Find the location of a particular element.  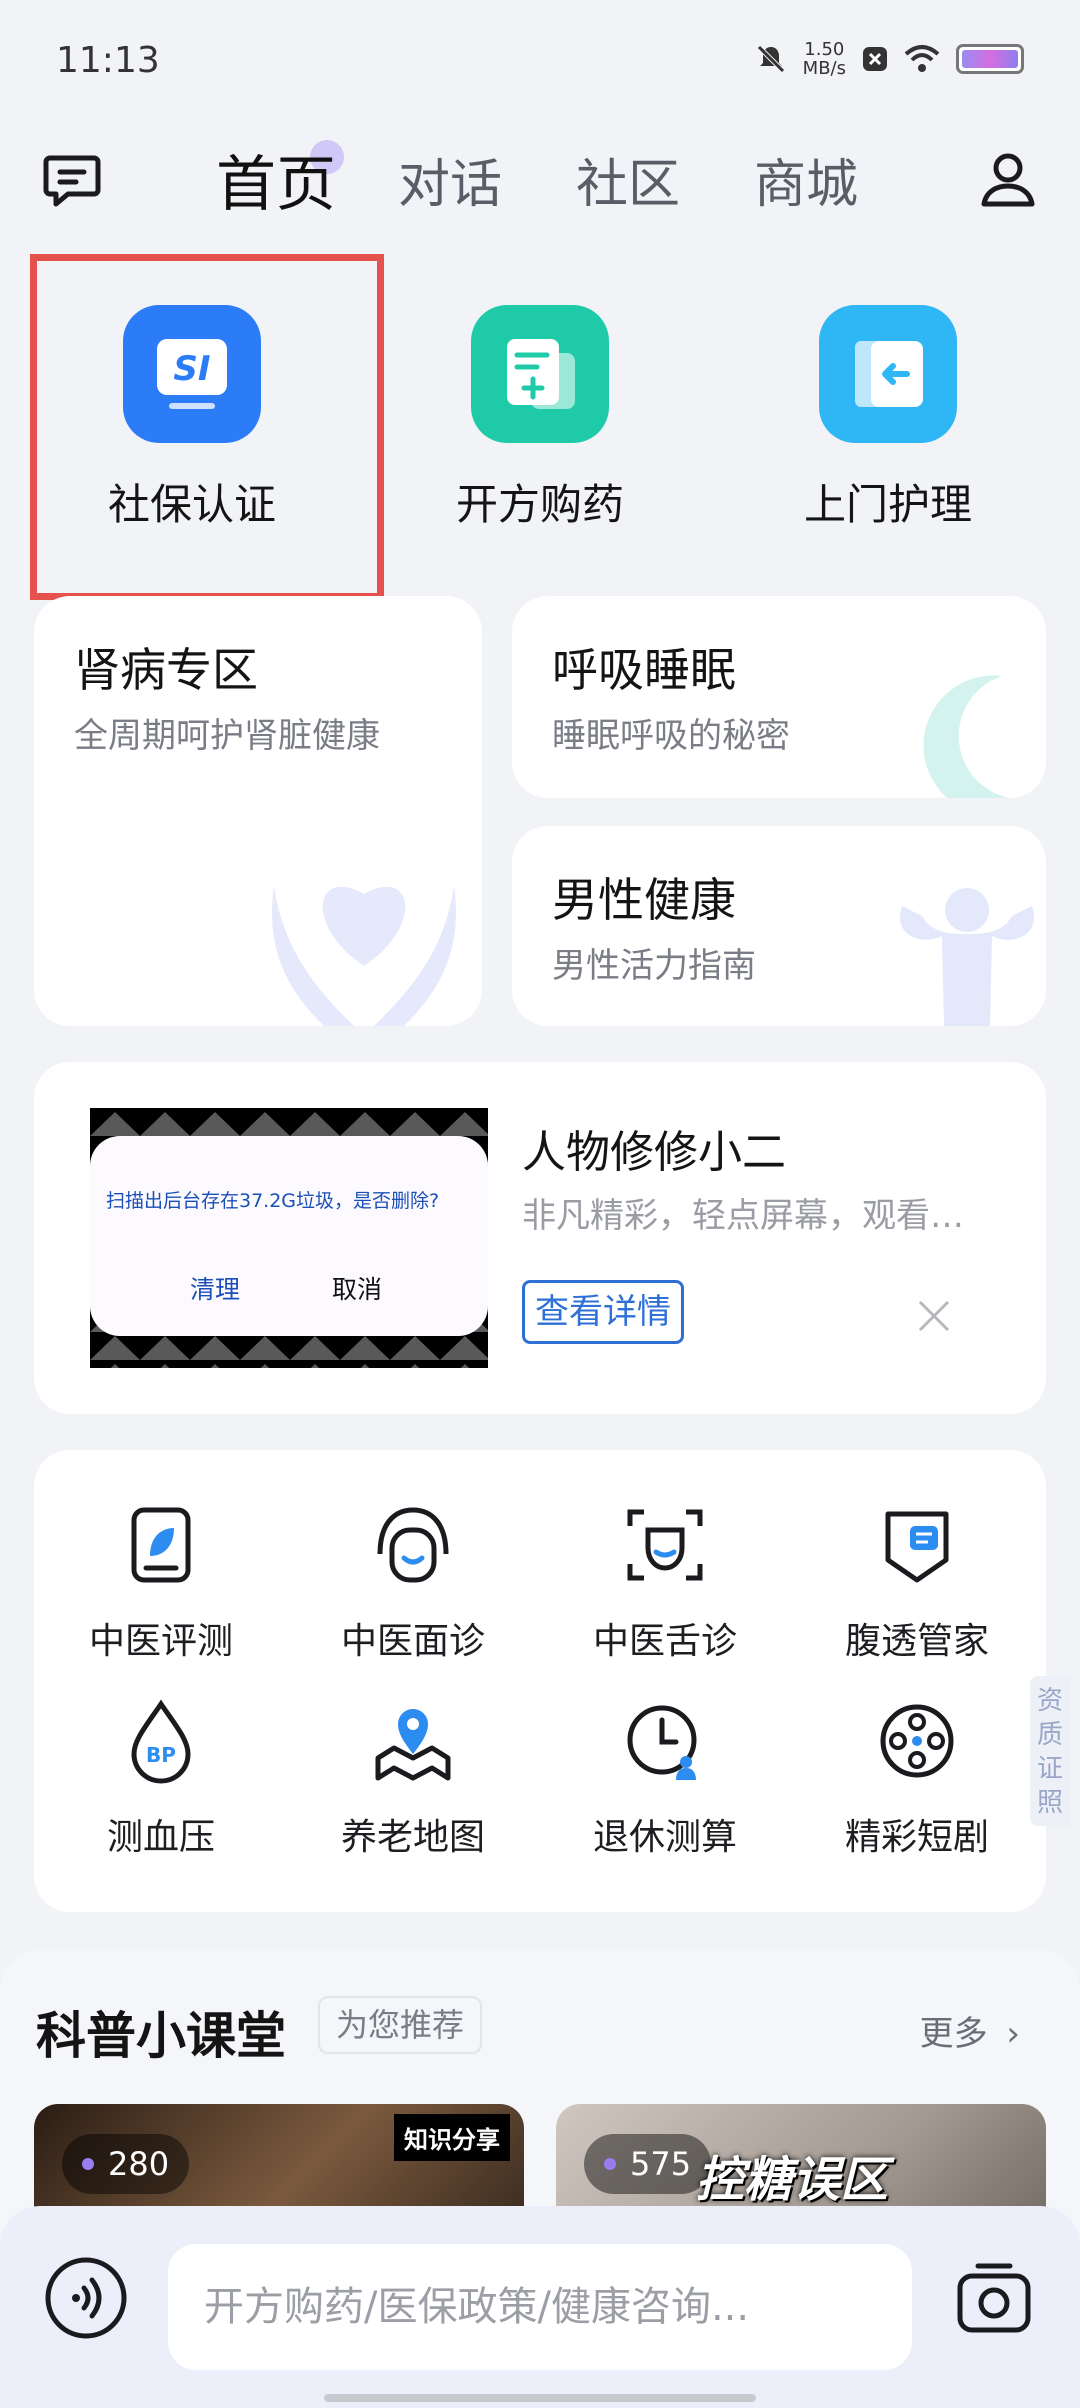

service-elderly-map: 养老地图 is located at coordinates (413, 1778).